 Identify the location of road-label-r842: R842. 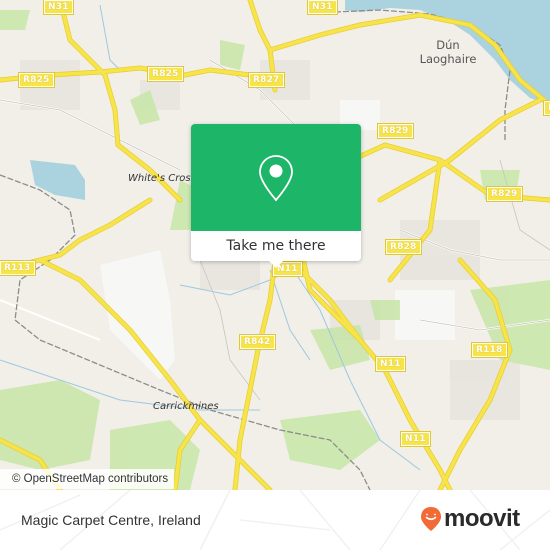
(257, 342).